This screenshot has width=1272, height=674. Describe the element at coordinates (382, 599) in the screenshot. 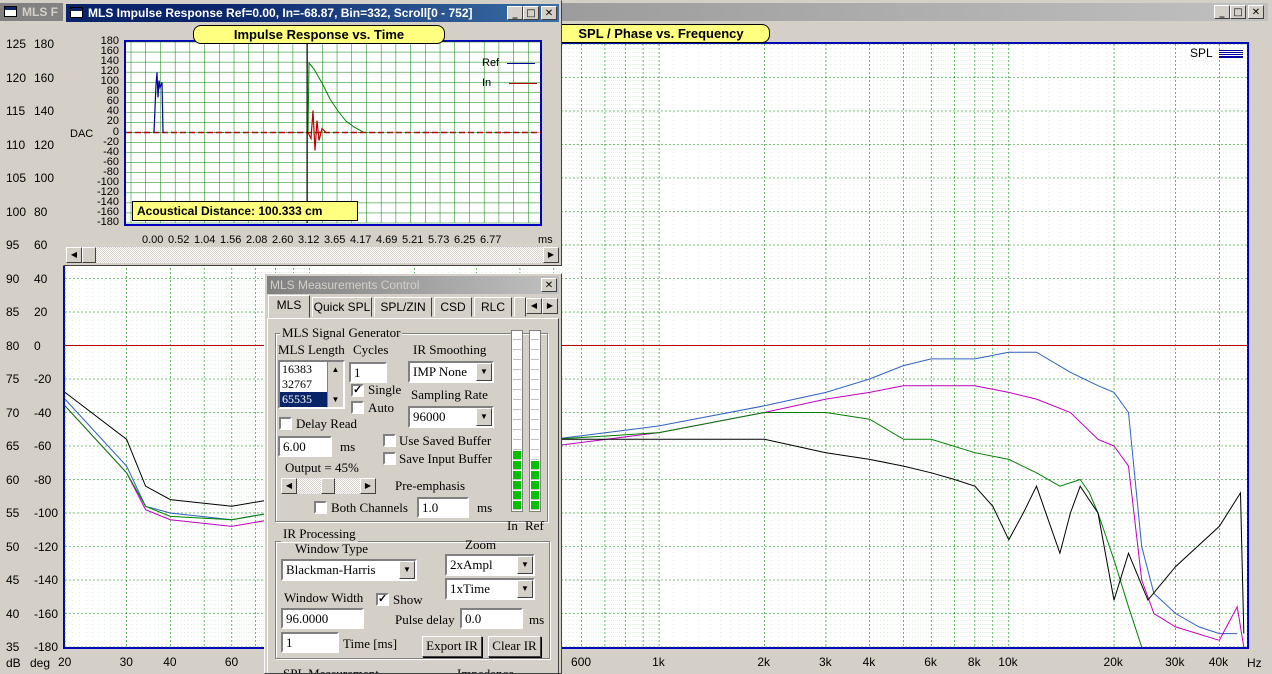

I see `show-checkbox: ✓` at that location.